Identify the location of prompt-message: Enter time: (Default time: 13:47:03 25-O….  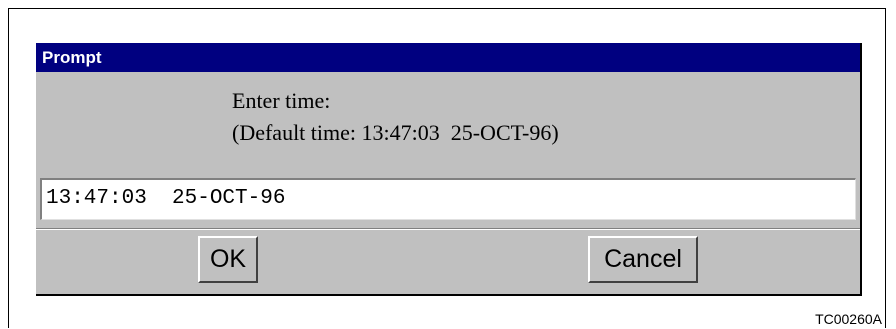
(395, 117).